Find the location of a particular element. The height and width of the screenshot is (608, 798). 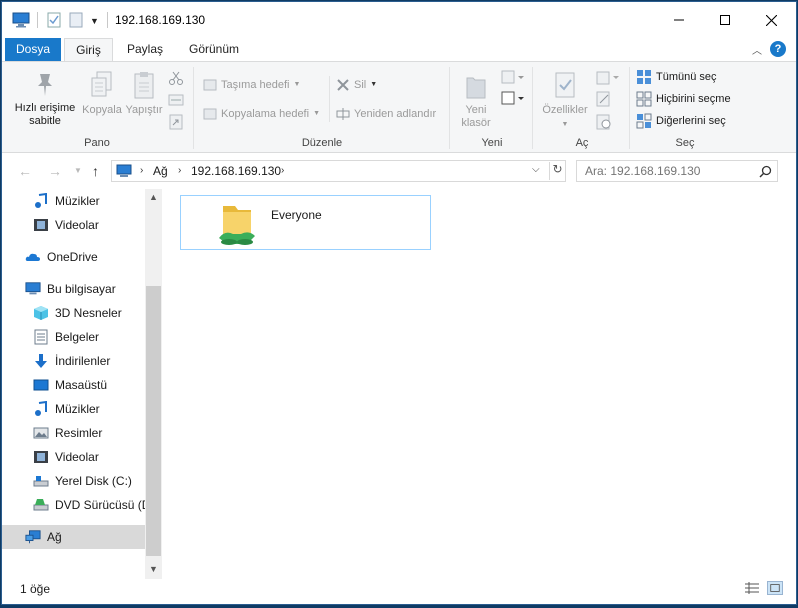

copy-label: Kopyala is located at coordinates (102, 110).